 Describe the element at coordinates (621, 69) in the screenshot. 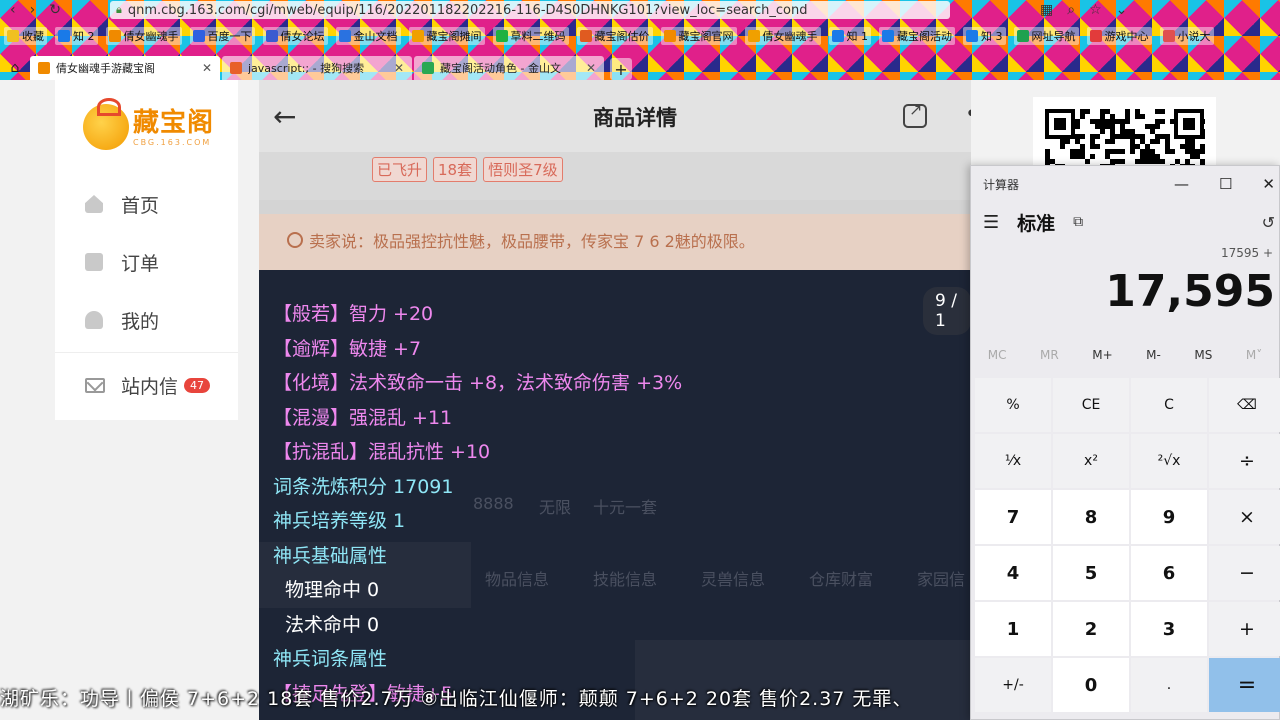

I see `new-tab-icon: +` at that location.